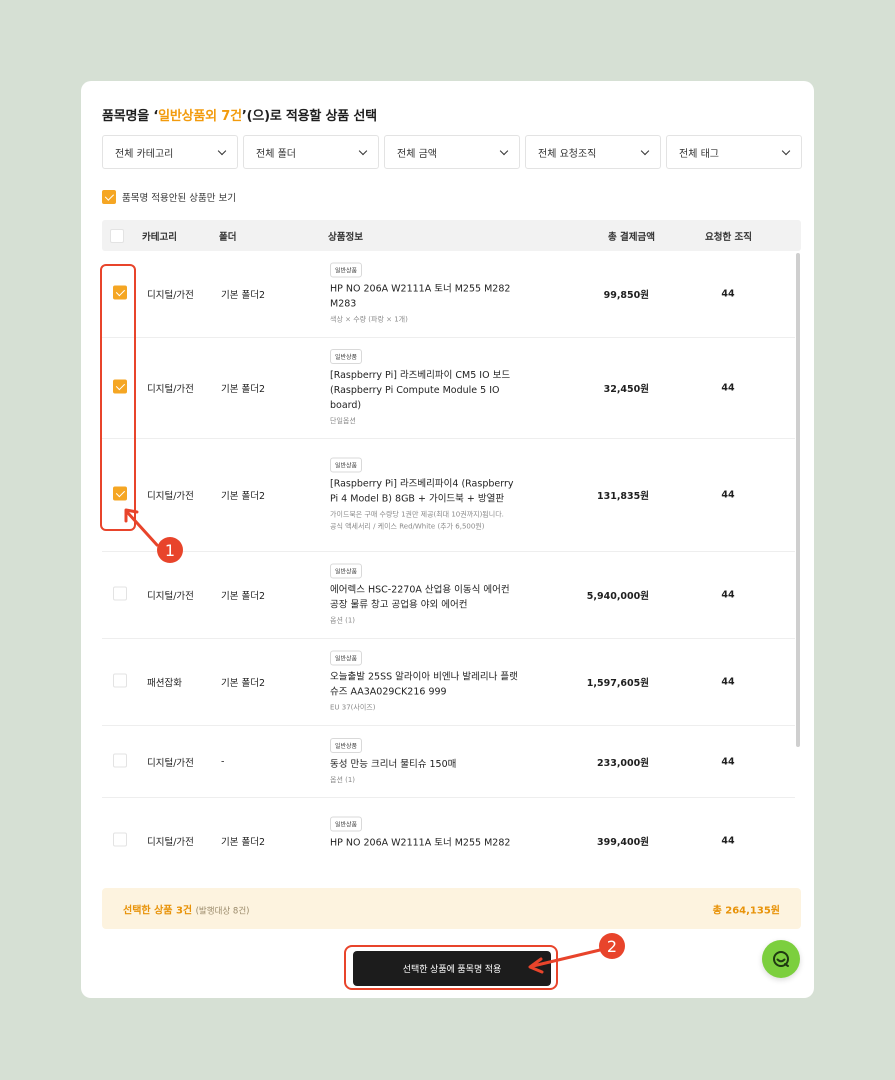 The image size is (895, 1080). Describe the element at coordinates (170, 550) in the screenshot. I see `annotation-marker-1: 1` at that location.